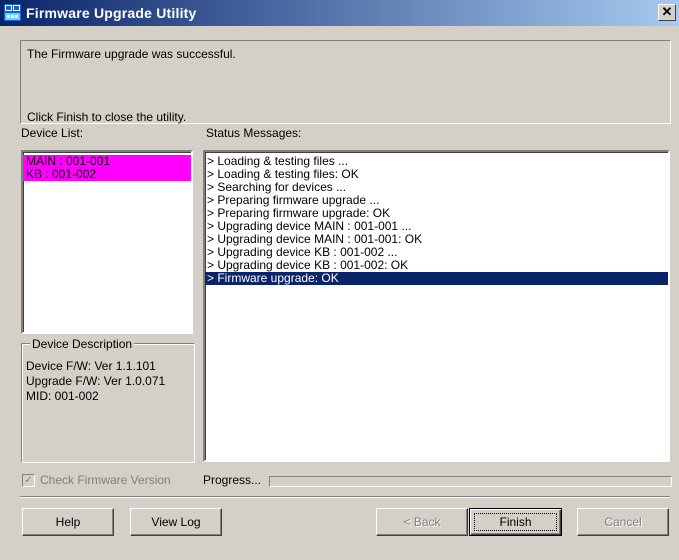 Image resolution: width=679 pixels, height=560 pixels. What do you see at coordinates (96, 381) in the screenshot?
I see `upgrade-fw: Upgrade F/W: Ver 1.0.071` at bounding box center [96, 381].